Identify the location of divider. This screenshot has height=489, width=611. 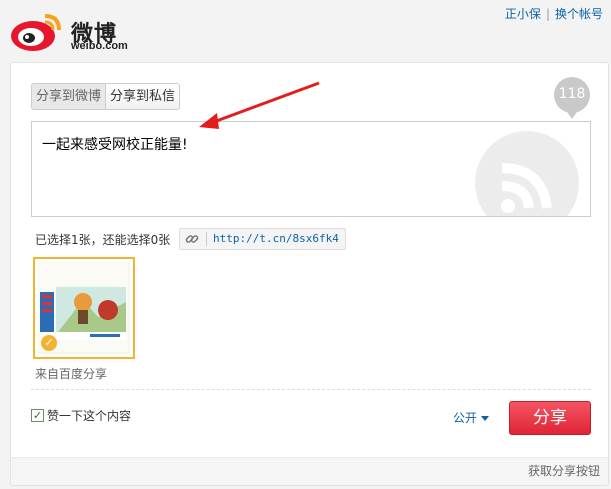
(311, 389).